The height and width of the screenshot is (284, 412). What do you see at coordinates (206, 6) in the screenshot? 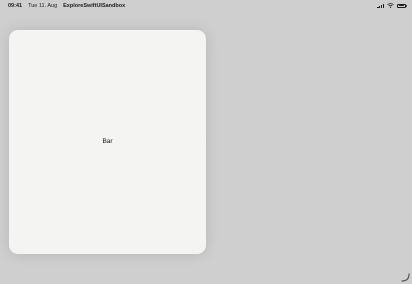
I see `status-bar: 09:41 Tue 11. Aug ExploreSwiftUISandbox` at bounding box center [206, 6].